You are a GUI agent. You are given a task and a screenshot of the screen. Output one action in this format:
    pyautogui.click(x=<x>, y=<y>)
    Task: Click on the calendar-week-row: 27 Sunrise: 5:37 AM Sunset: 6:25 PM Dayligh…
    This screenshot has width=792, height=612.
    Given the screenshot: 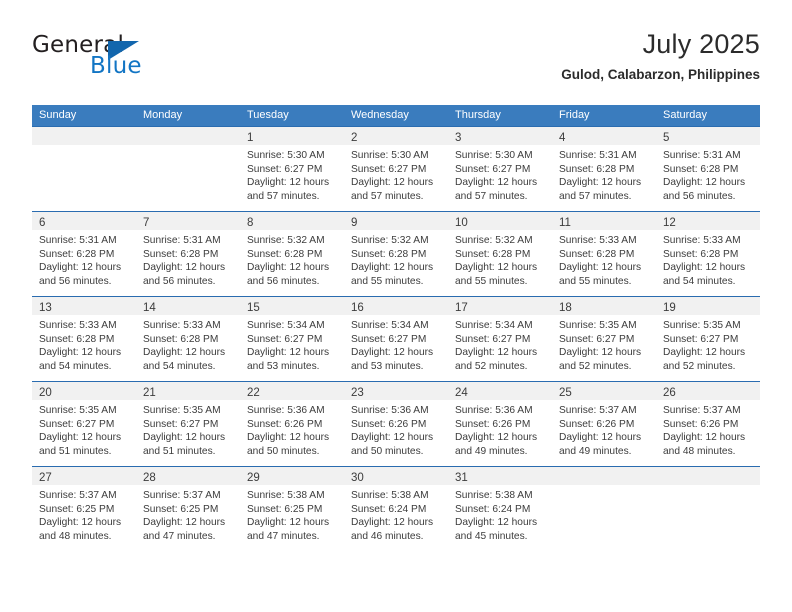 What is the action you would take?
    pyautogui.click(x=396, y=508)
    